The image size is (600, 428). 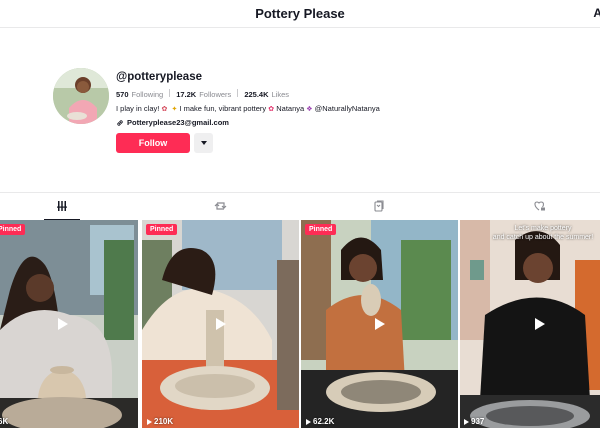 I want to click on username: @potteryplease, so click(x=159, y=77).